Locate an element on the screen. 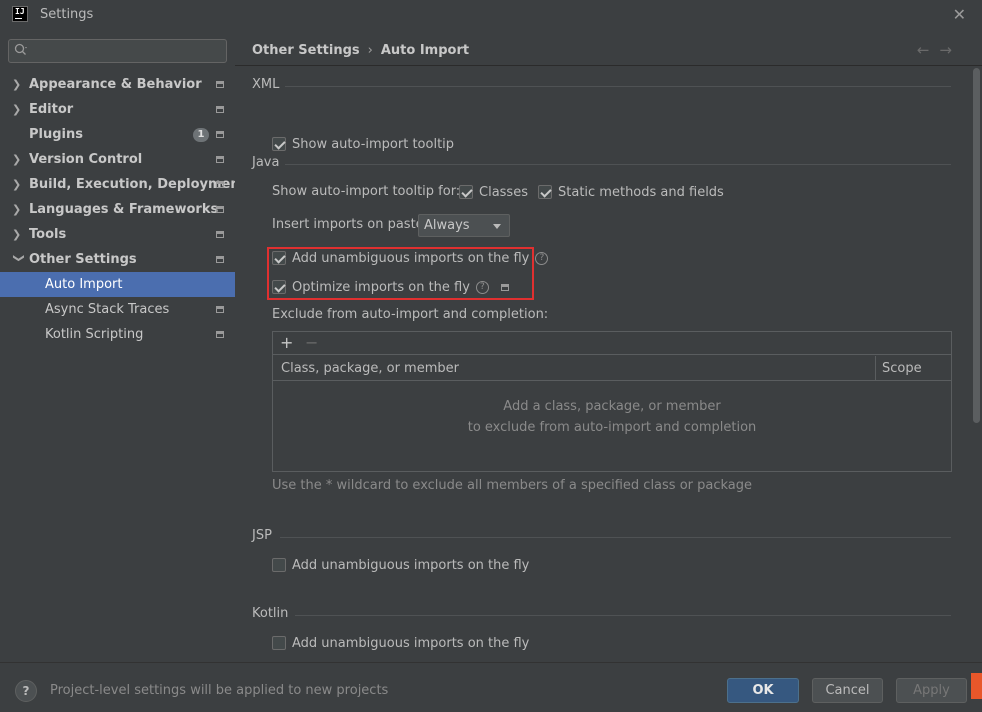  sidebar-item-label: Version Control is located at coordinates (86, 159).